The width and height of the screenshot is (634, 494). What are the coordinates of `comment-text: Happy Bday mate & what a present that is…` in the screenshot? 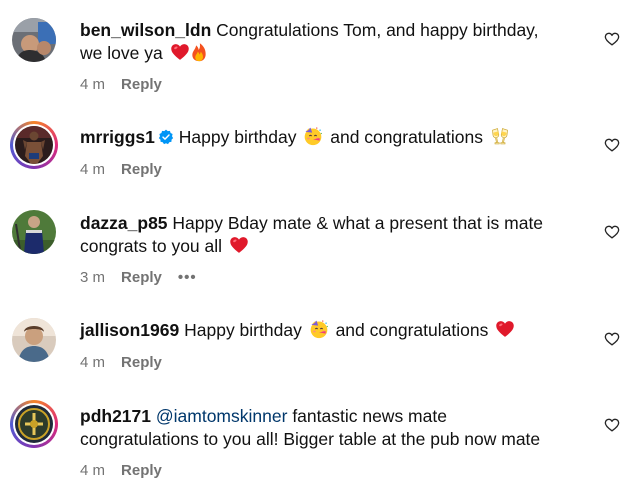 It's located at (358, 223).